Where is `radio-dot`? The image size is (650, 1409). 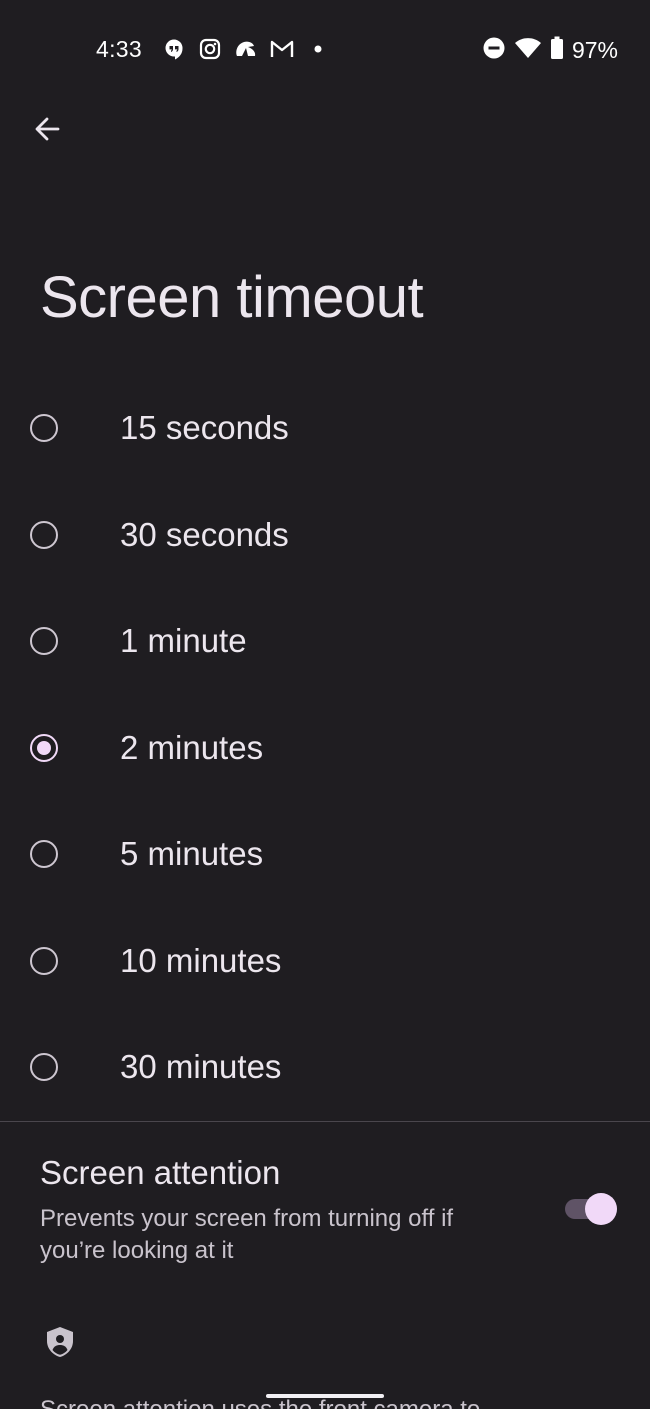 radio-dot is located at coordinates (44, 747).